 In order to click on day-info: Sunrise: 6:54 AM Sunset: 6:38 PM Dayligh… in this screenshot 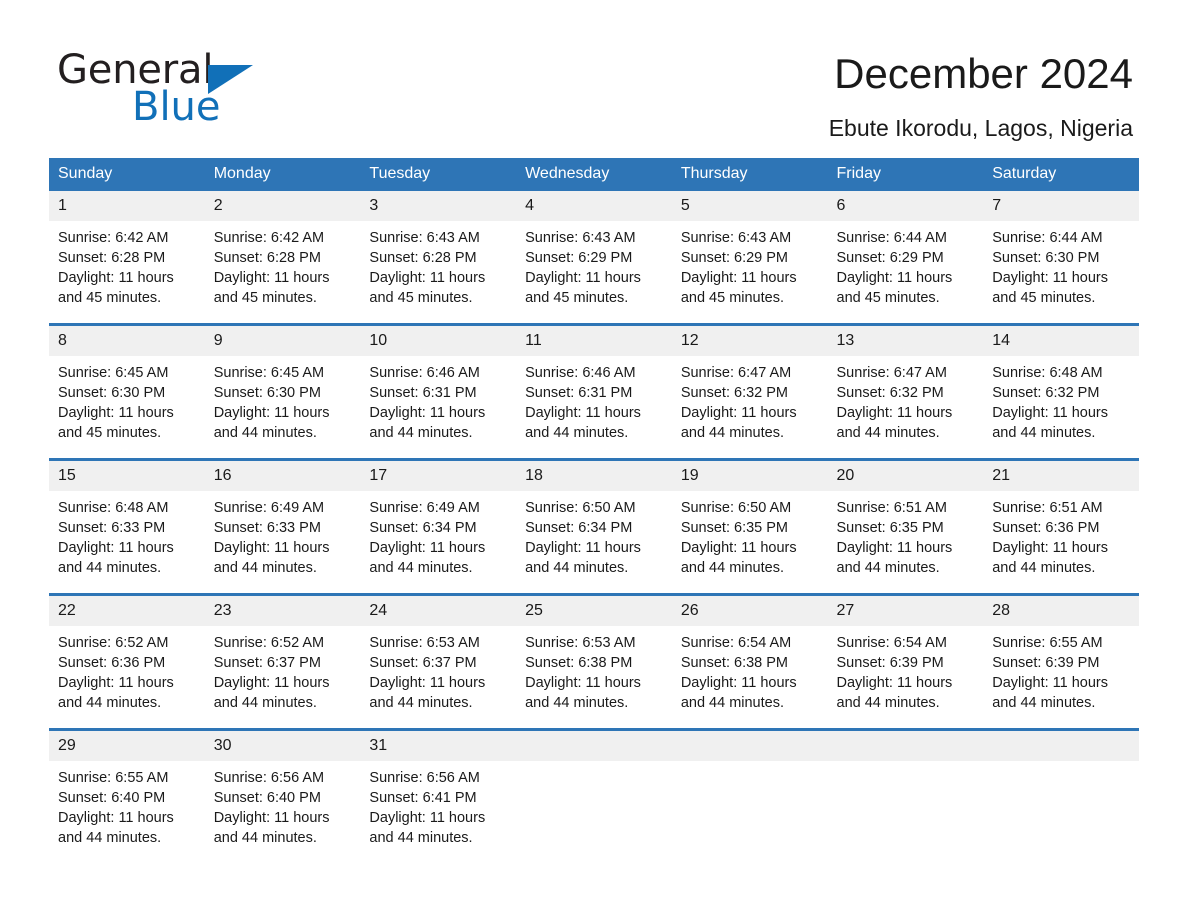, I will do `click(750, 669)`.